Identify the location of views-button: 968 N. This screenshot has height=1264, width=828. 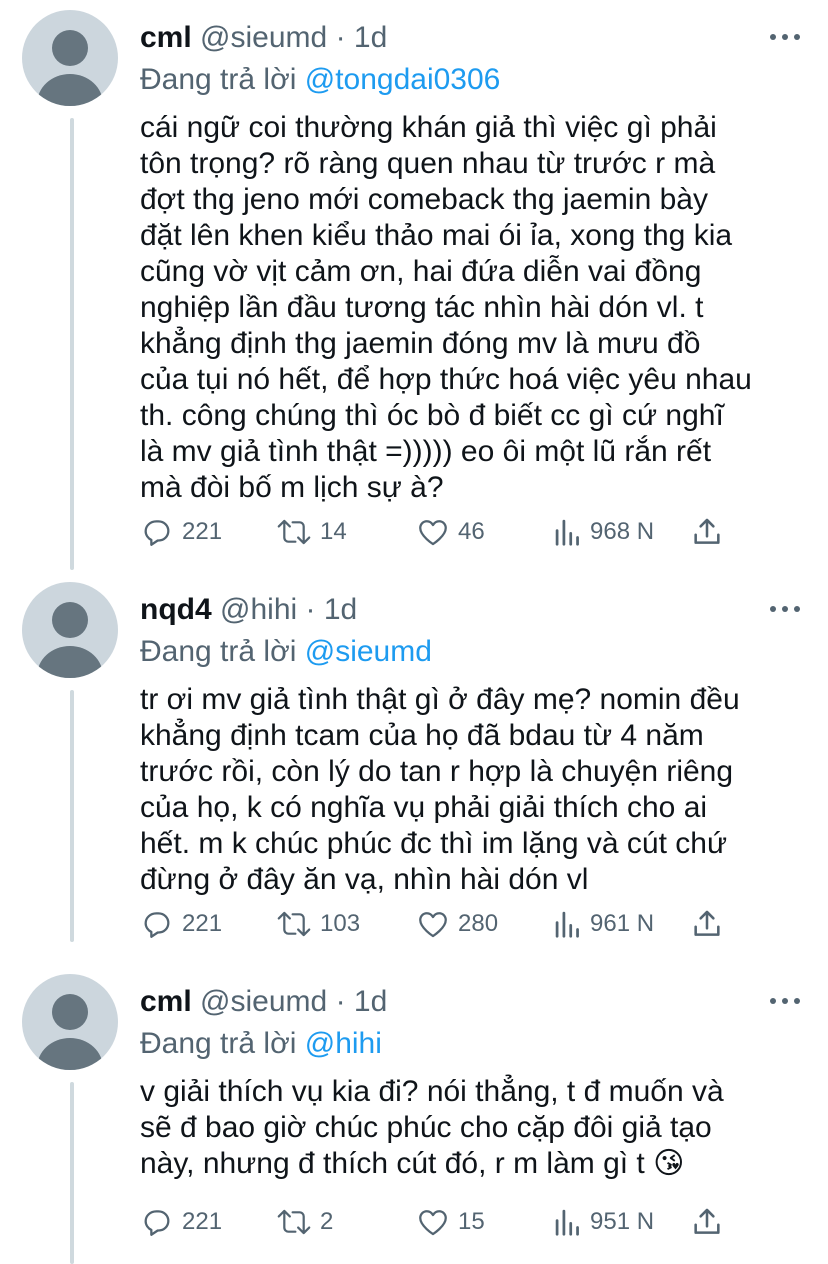
(604, 532).